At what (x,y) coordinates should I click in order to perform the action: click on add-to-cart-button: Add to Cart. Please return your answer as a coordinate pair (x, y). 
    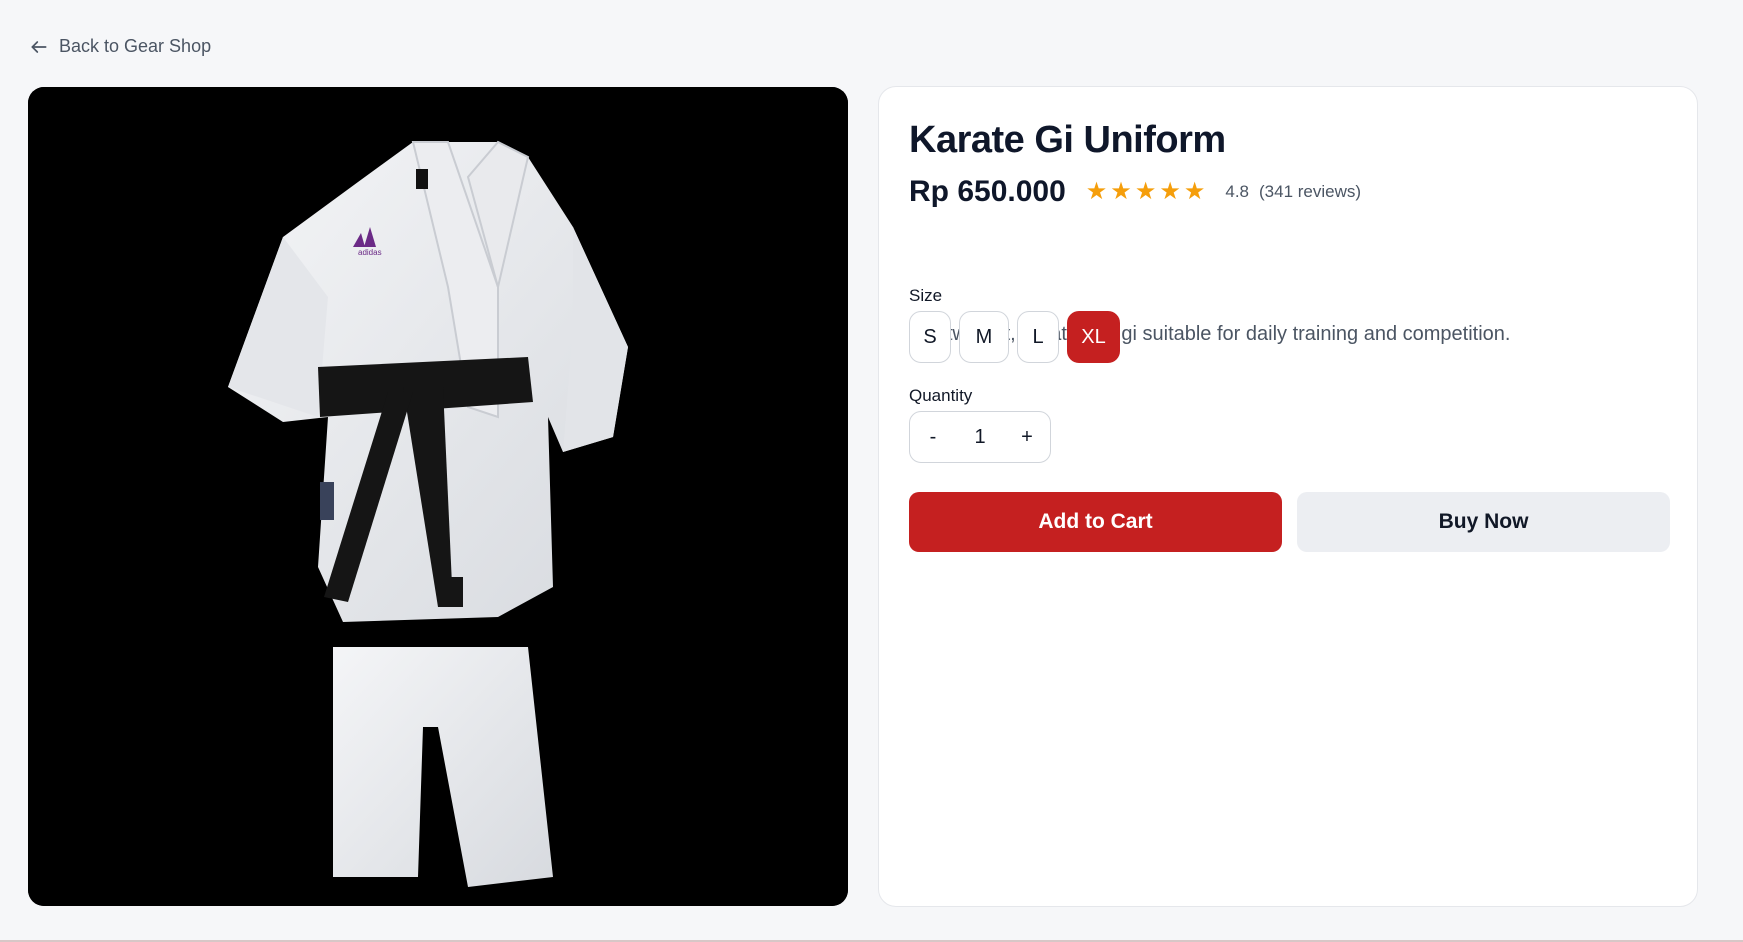
    Looking at the image, I should click on (1095, 522).